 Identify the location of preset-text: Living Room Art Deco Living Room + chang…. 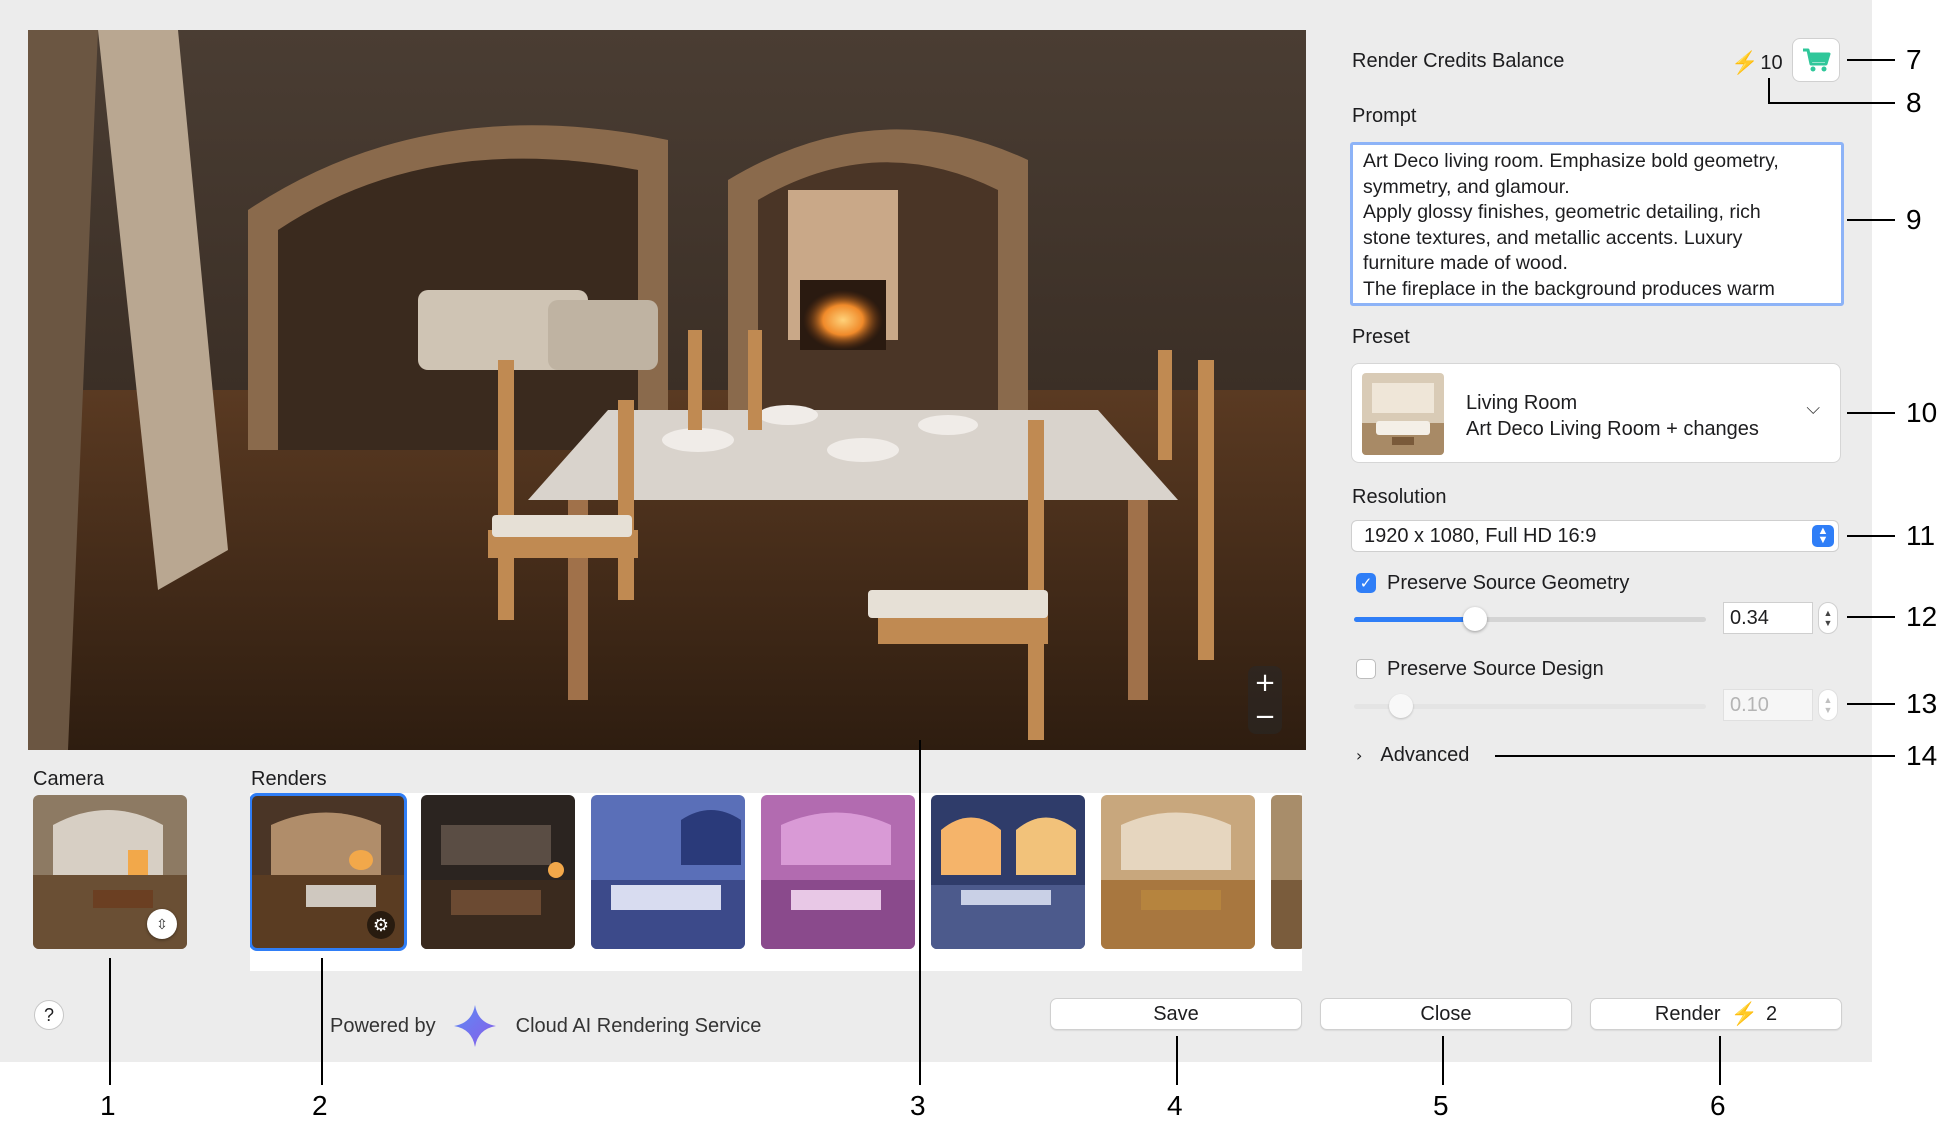
(1612, 416).